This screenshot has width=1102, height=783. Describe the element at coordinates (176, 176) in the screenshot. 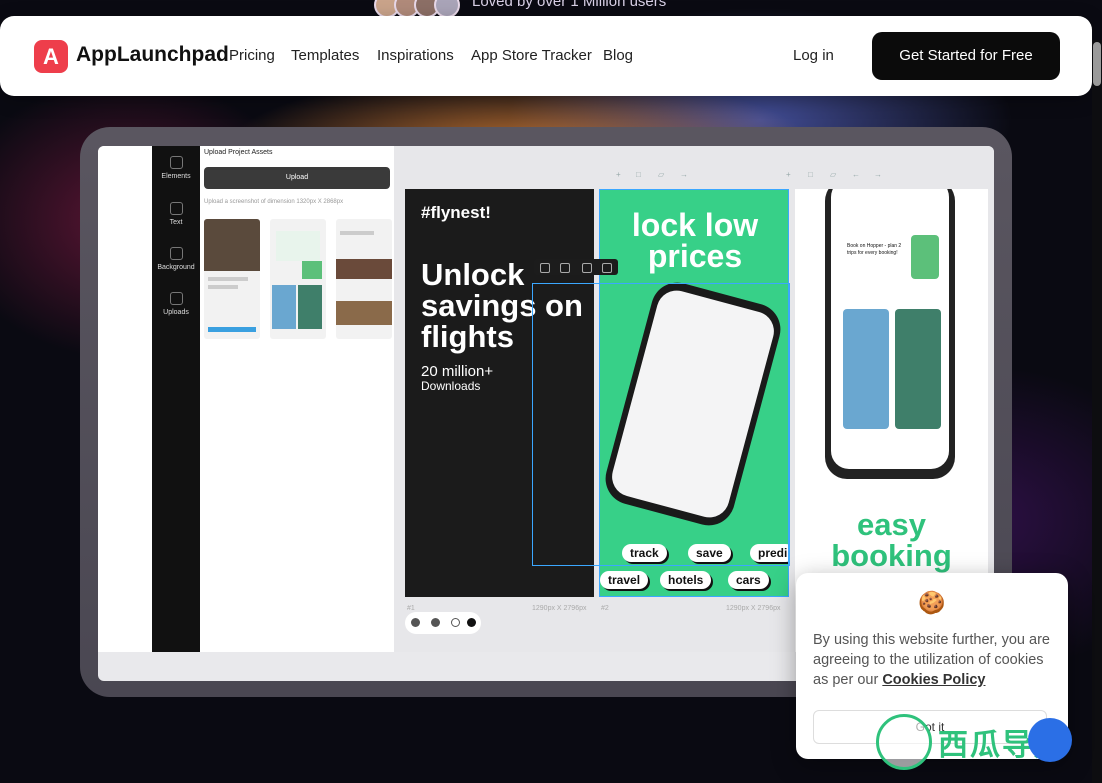

I see `sidebar-item-label: Elements` at that location.